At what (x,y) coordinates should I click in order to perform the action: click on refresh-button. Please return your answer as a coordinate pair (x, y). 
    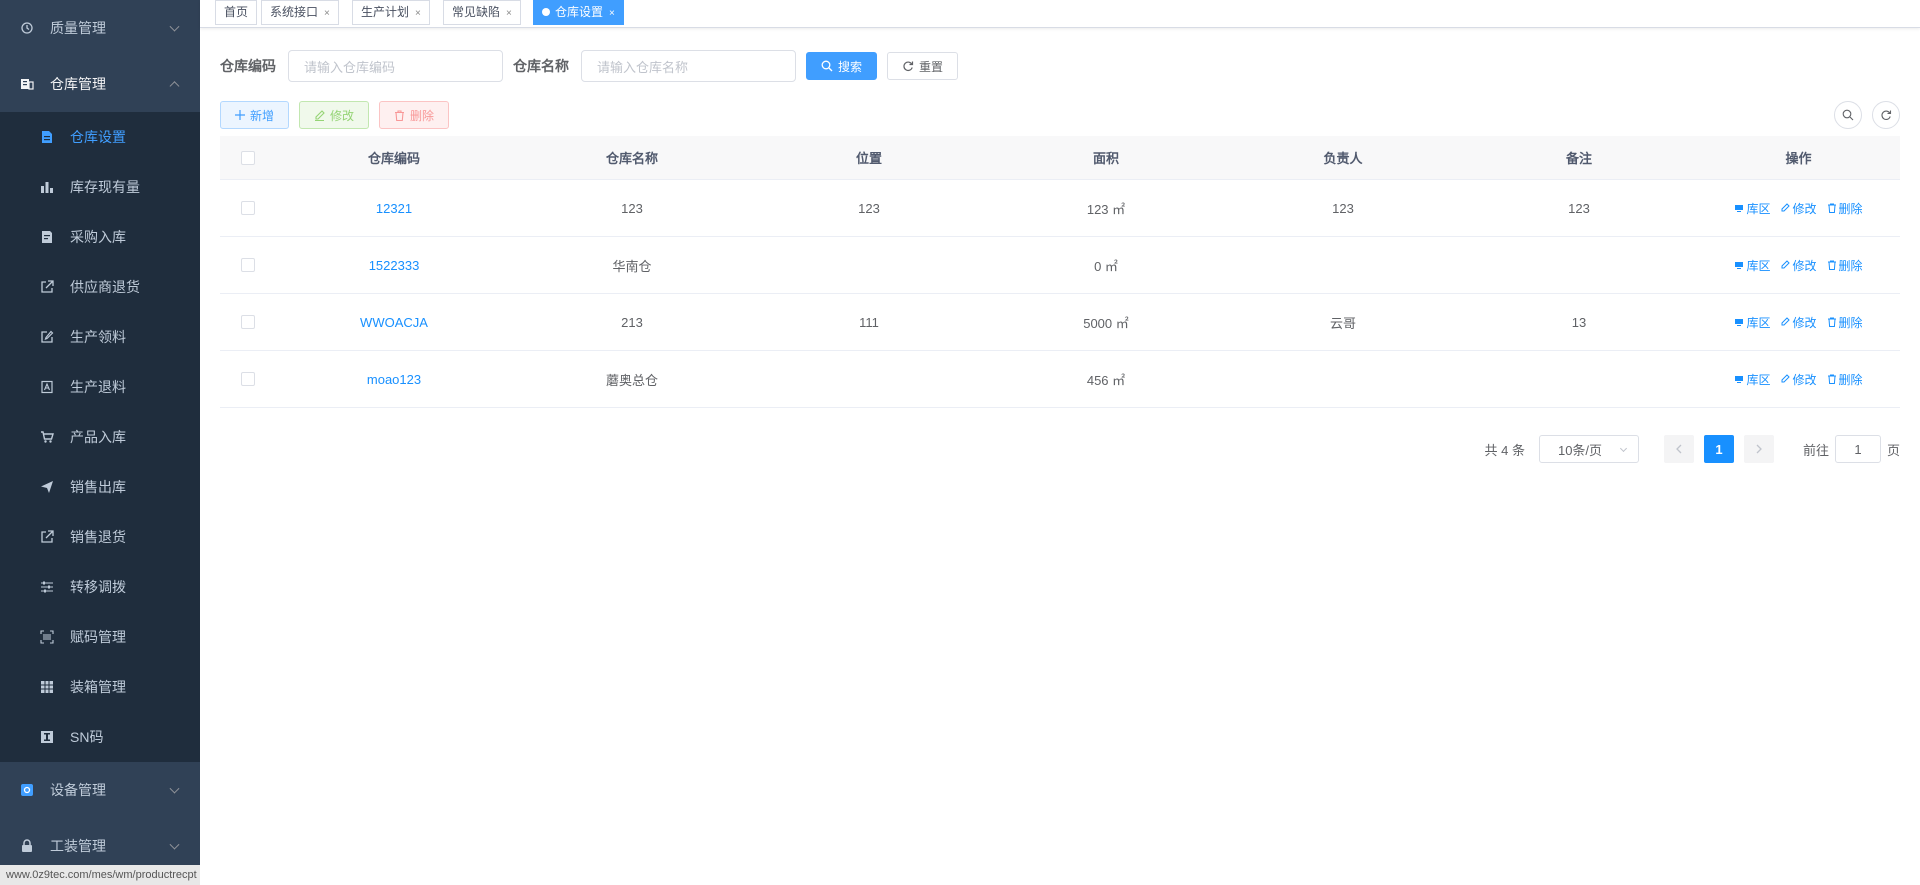
    Looking at the image, I should click on (1886, 115).